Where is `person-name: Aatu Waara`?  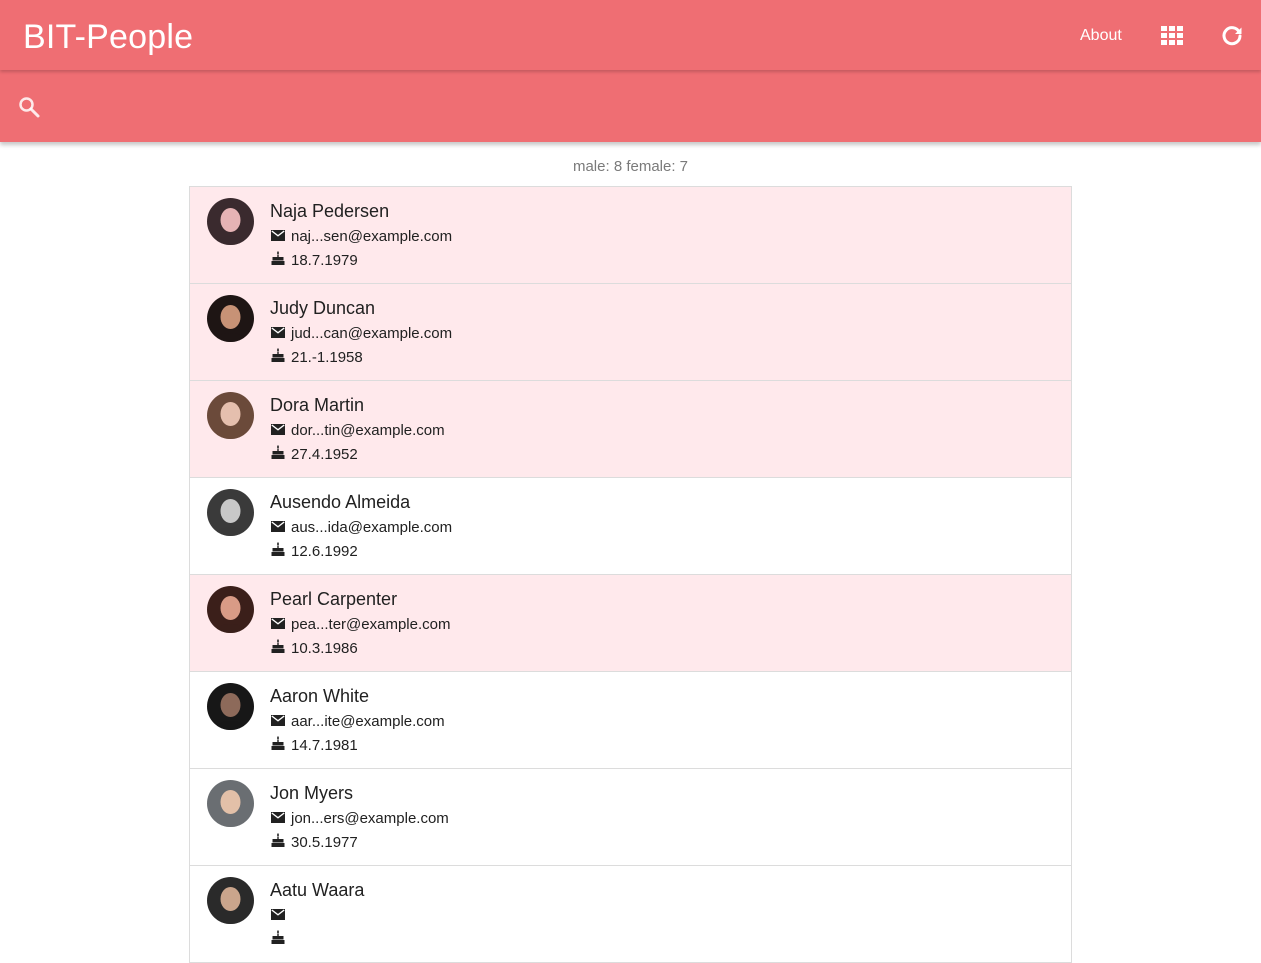
person-name: Aatu Waara is located at coordinates (317, 890).